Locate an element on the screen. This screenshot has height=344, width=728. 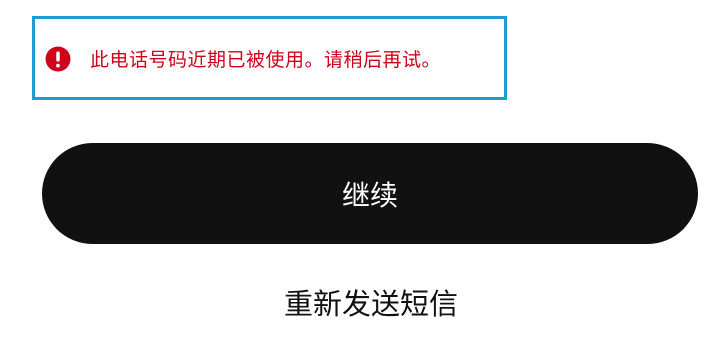
error-message: 此电话号码近期已被使用。请稍后再试。 is located at coordinates (266, 60).